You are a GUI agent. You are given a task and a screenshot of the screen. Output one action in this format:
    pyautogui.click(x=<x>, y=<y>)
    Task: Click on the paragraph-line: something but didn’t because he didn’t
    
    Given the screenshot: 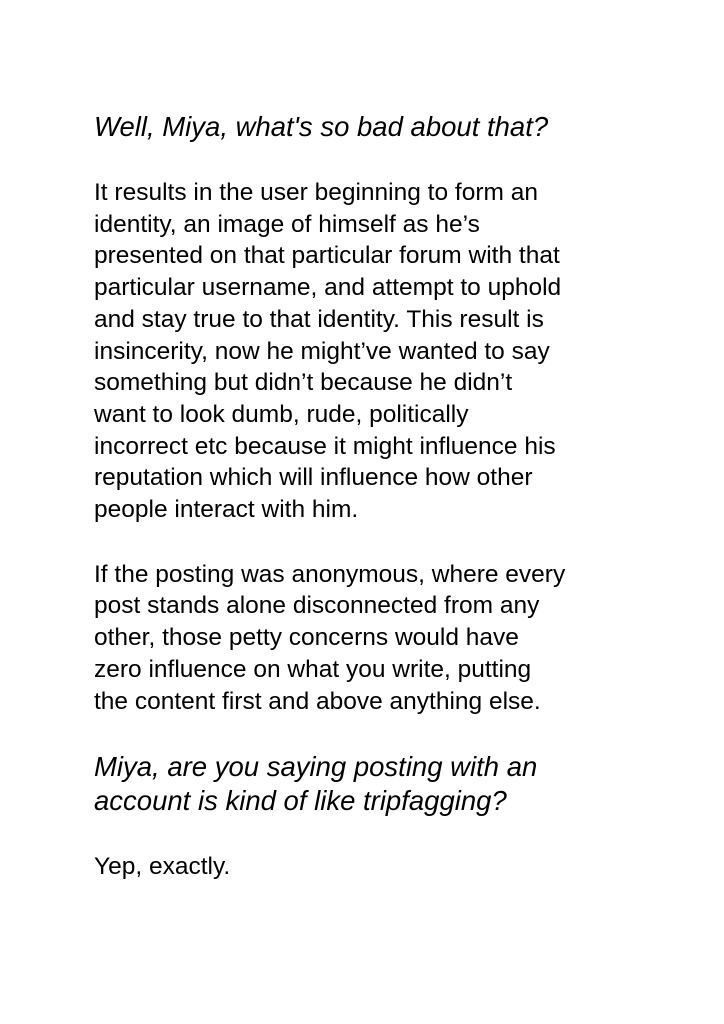 What is the action you would take?
    pyautogui.click(x=303, y=383)
    